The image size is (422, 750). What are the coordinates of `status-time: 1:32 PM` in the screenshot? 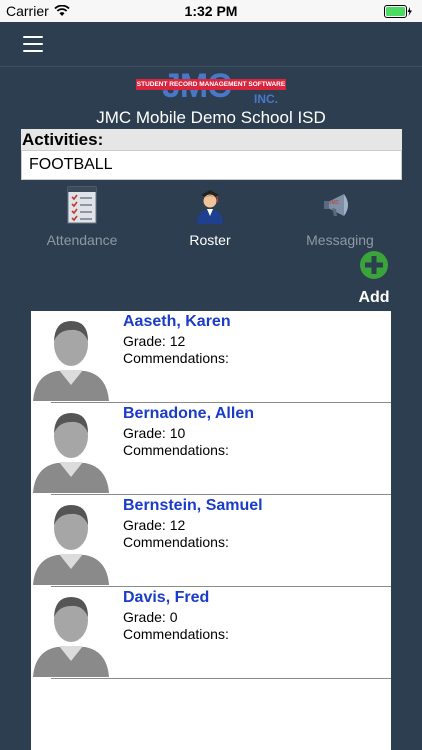 It's located at (211, 11).